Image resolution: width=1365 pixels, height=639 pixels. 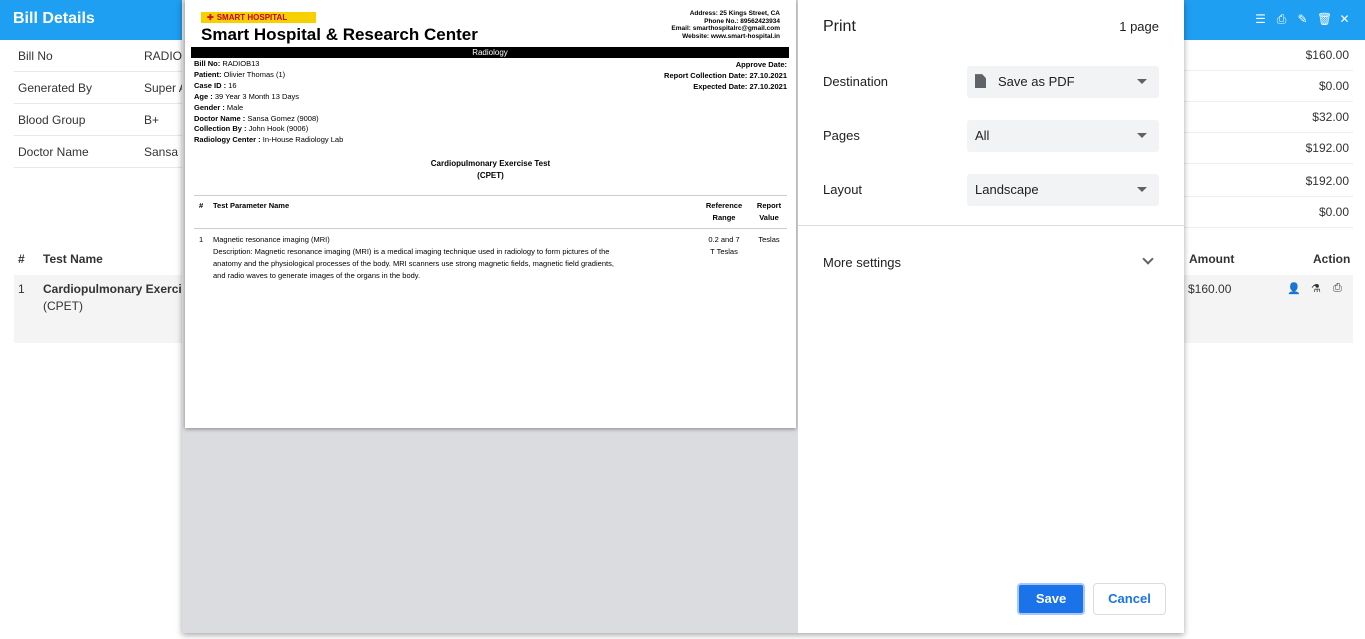 I want to click on pages-label: Pages, so click(x=841, y=135).